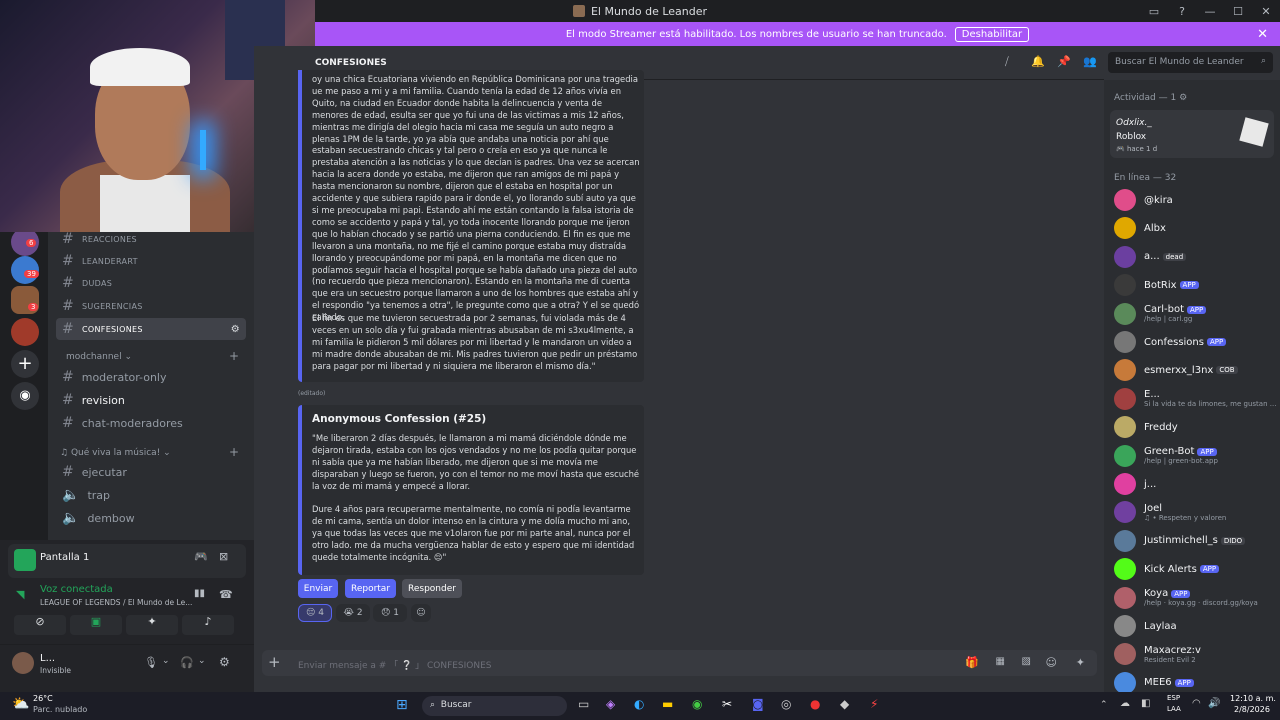  Describe the element at coordinates (318, 588) in the screenshot. I see `send-button: Enviar` at that location.